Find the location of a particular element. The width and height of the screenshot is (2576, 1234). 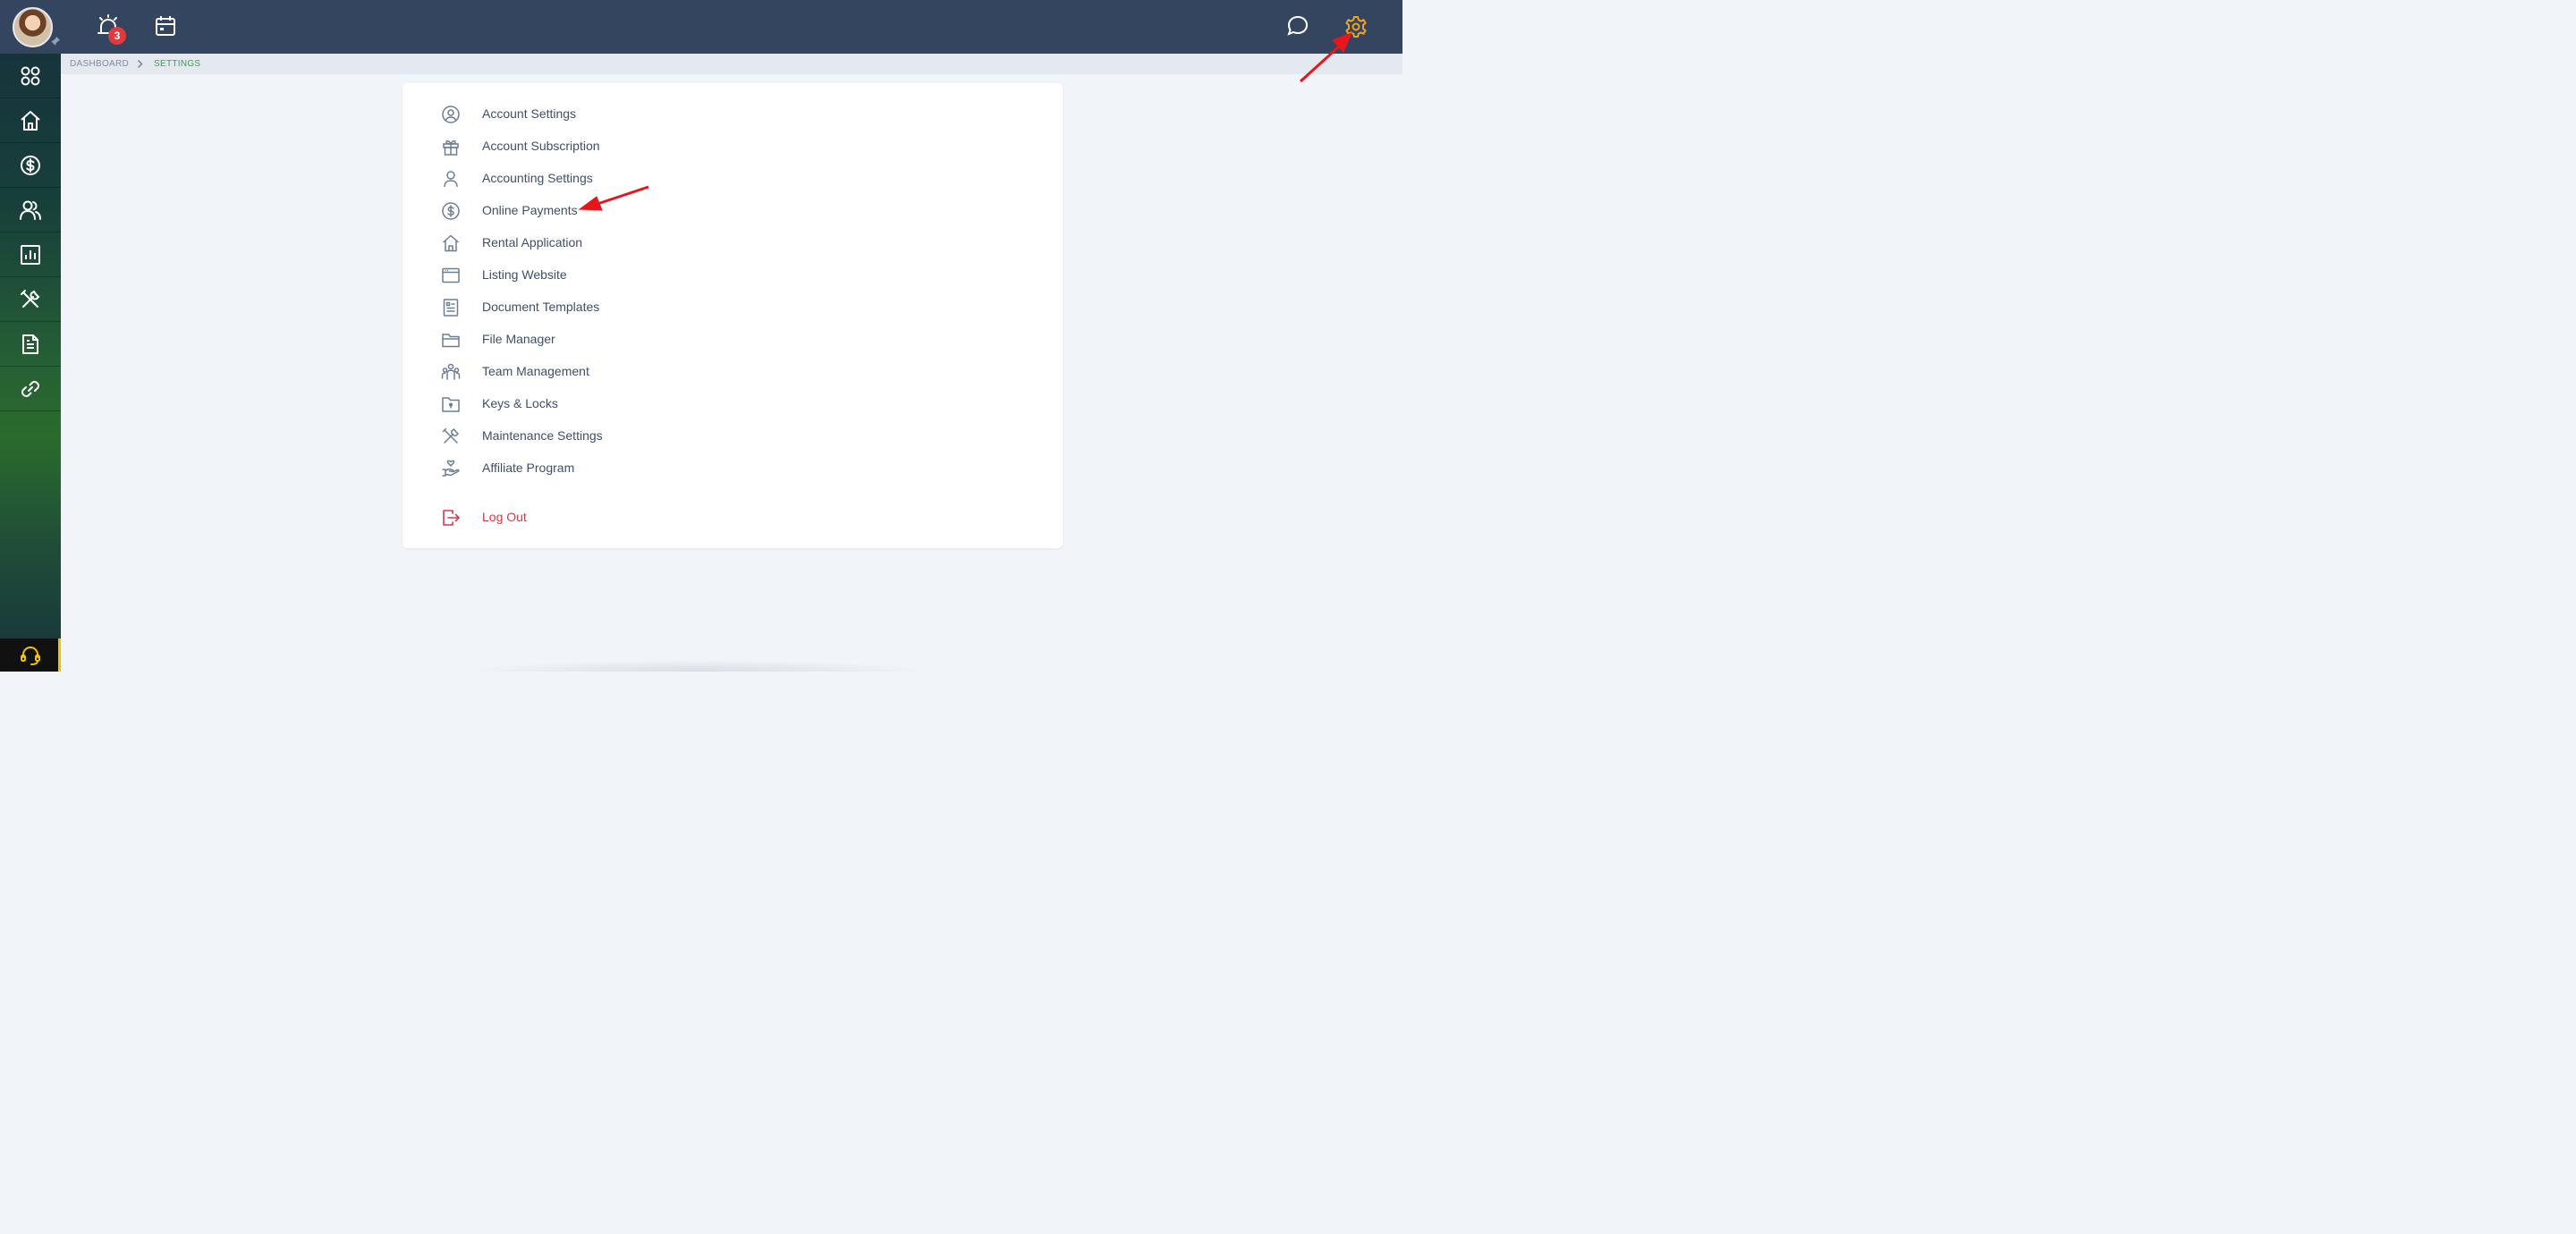

menu-item-account-subscription: Account Subscription is located at coordinates (572, 145).